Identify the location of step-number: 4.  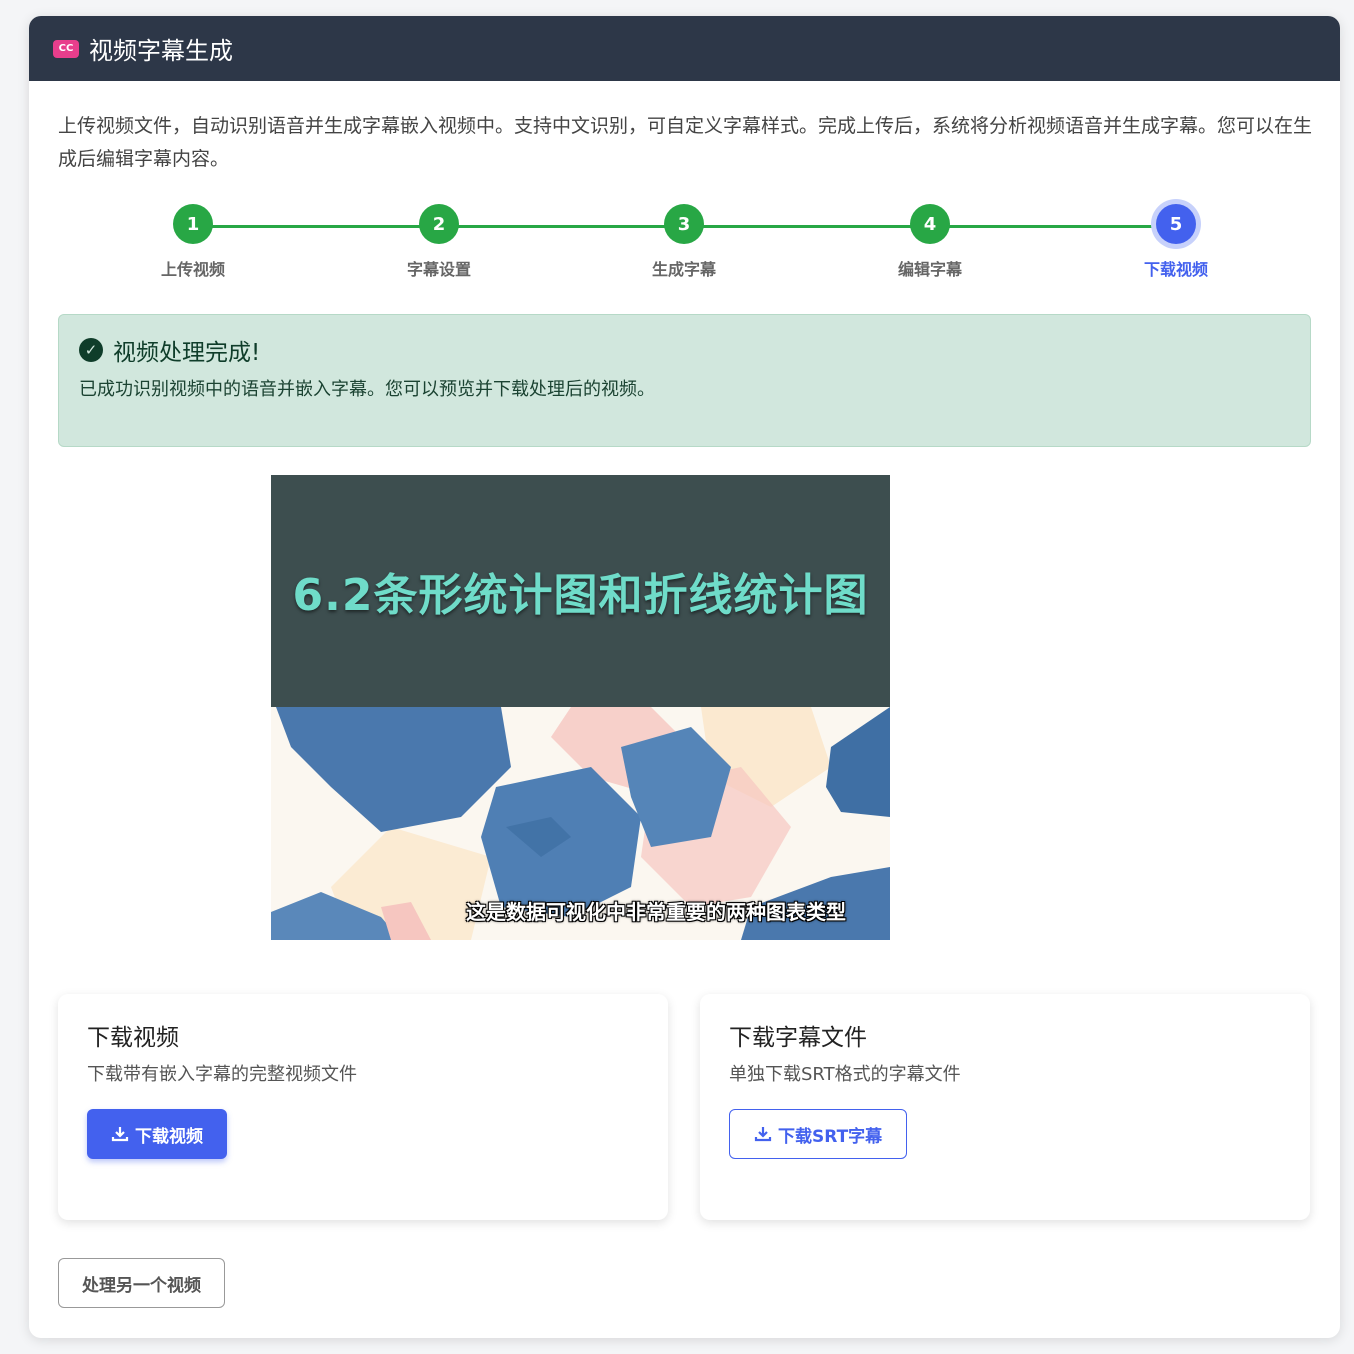
(930, 224).